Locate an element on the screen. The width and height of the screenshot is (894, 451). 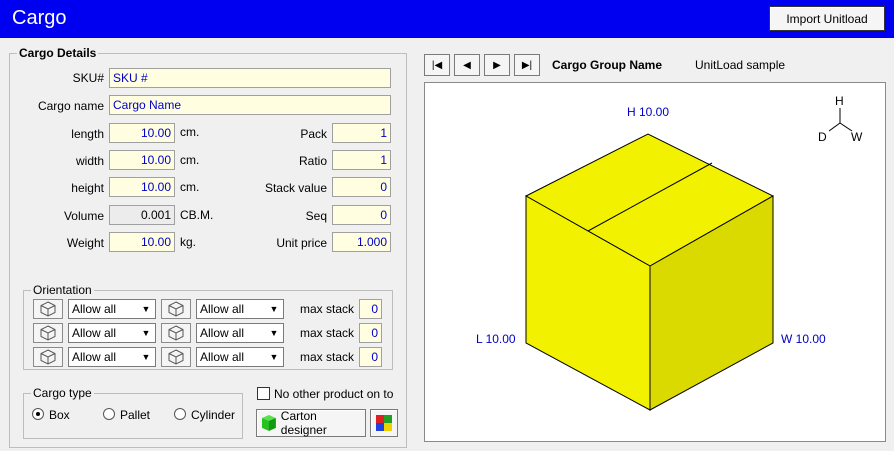
first-record-button: |◀ is located at coordinates (437, 65).